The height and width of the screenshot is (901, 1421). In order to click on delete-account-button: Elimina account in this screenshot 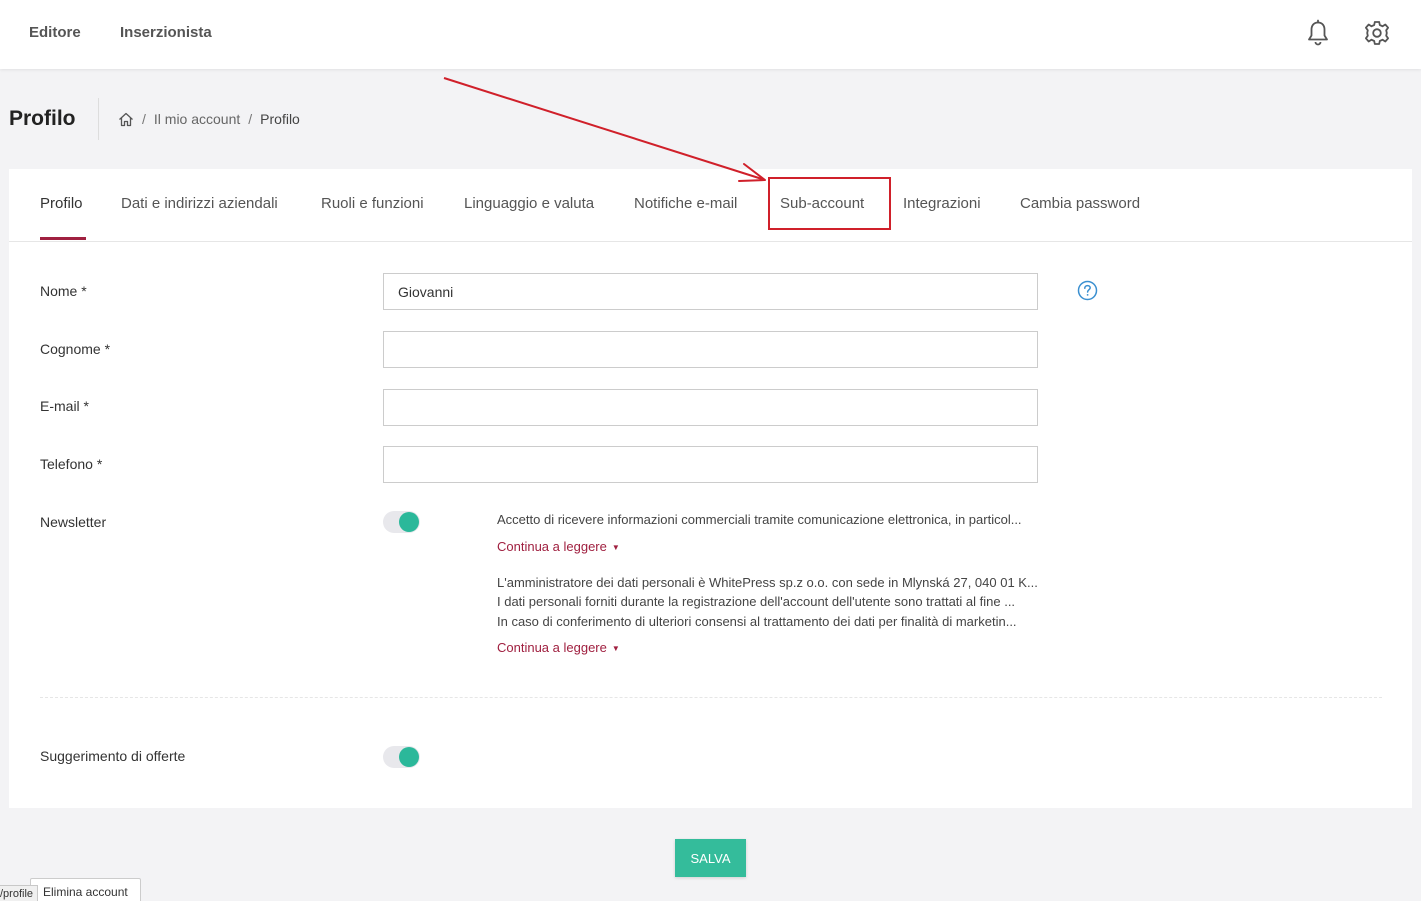, I will do `click(85, 889)`.